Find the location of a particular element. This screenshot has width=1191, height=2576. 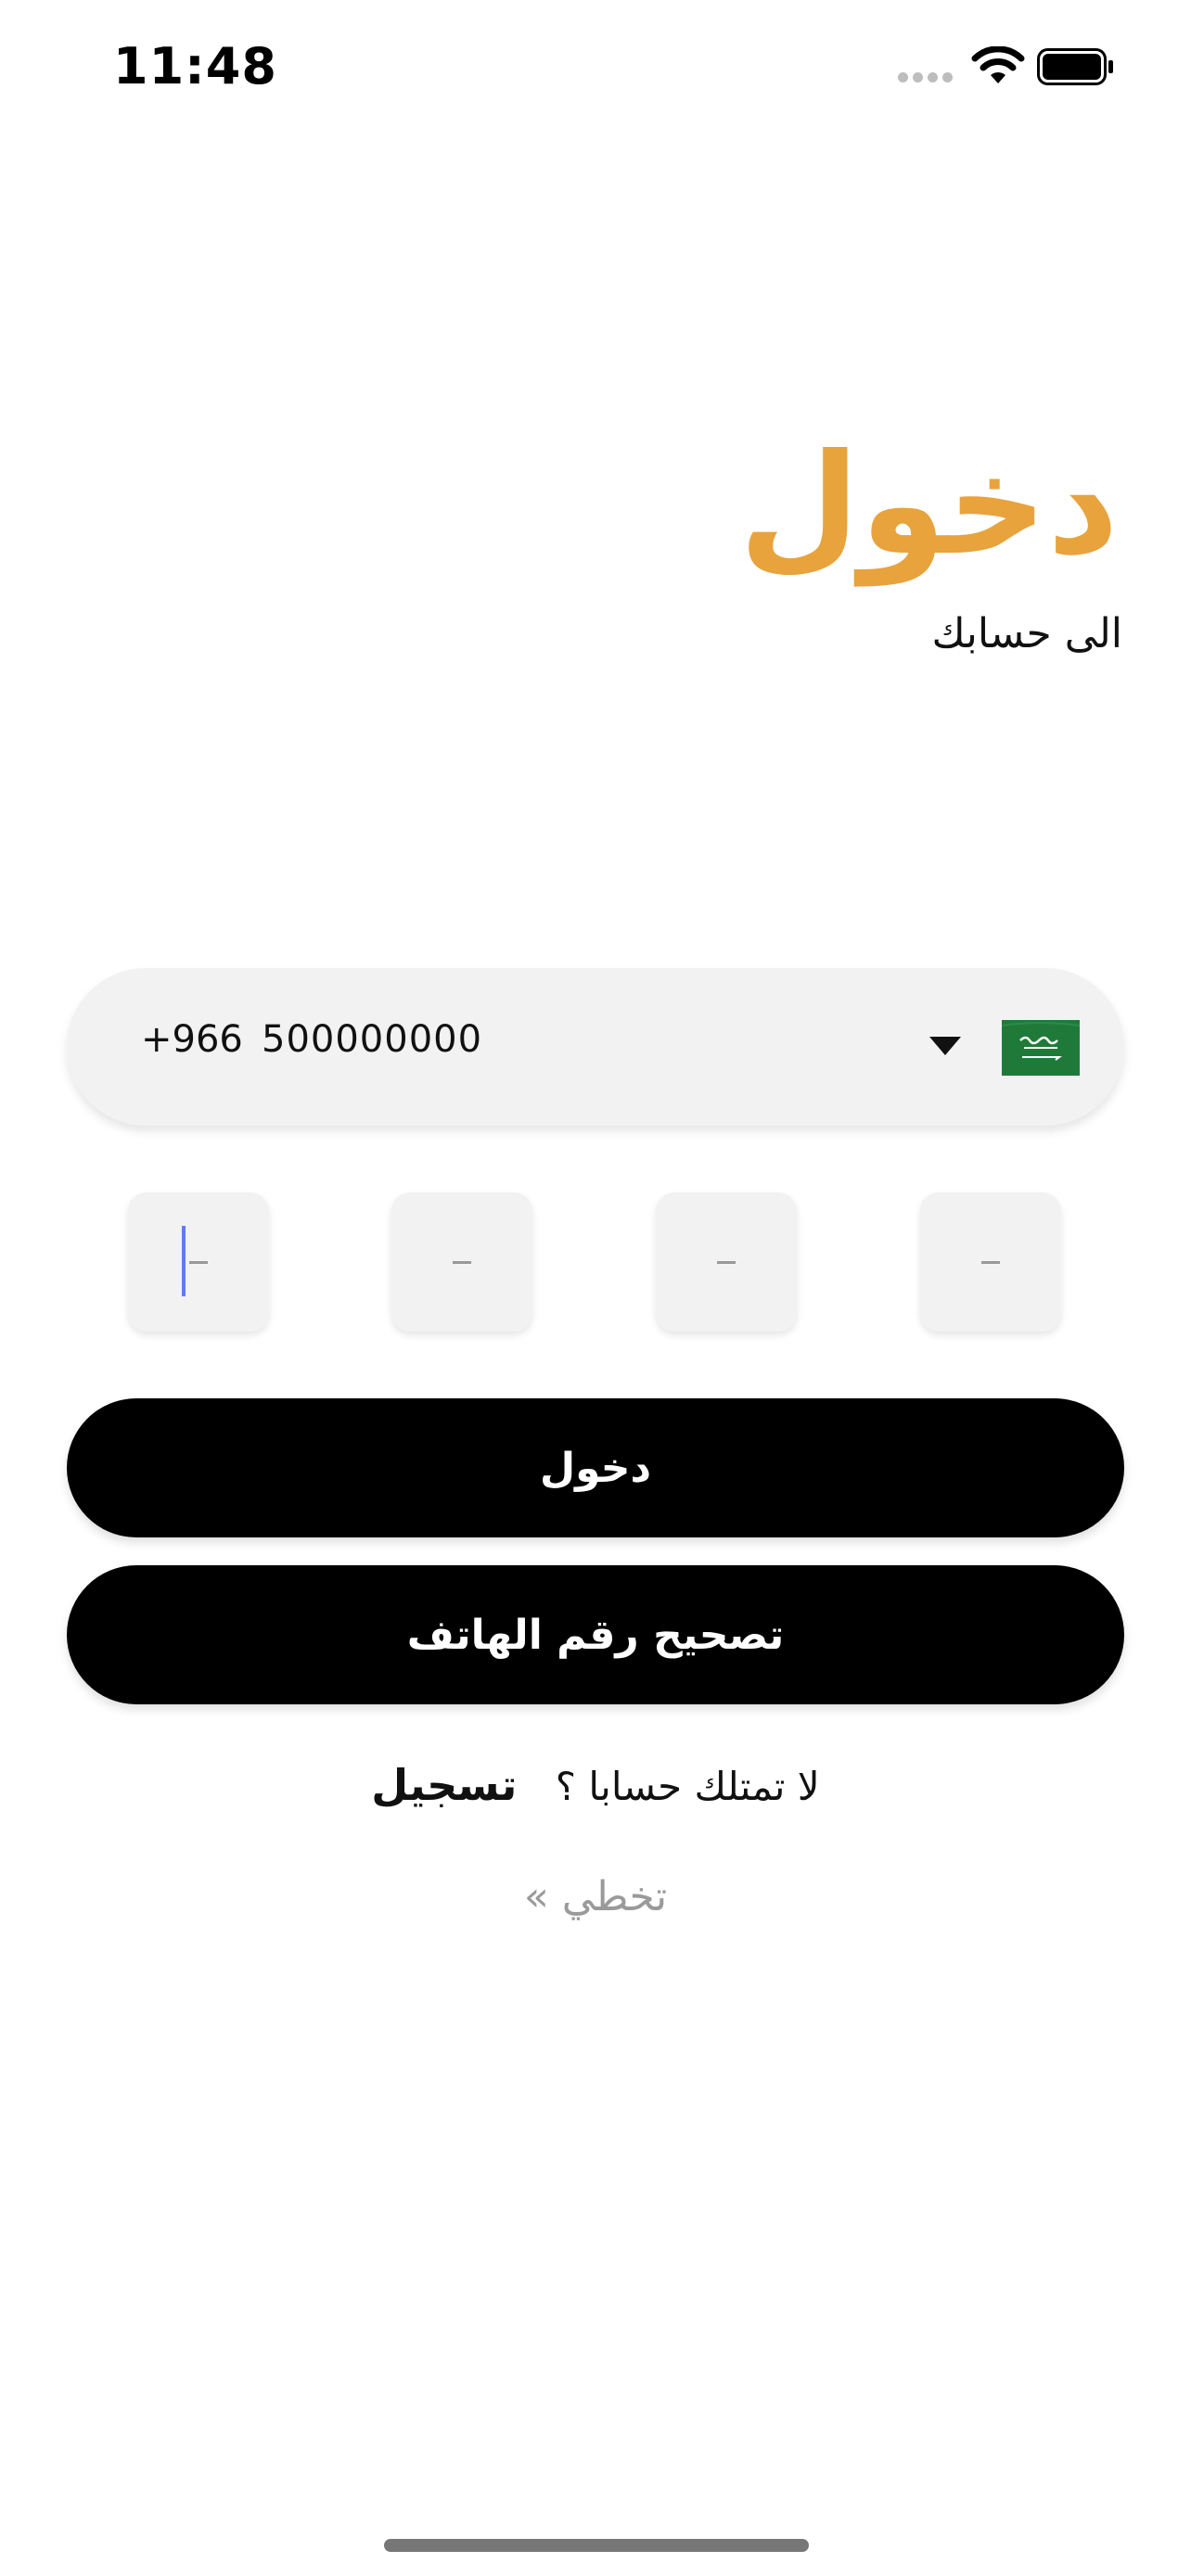

login-button: دخول is located at coordinates (595, 1467).